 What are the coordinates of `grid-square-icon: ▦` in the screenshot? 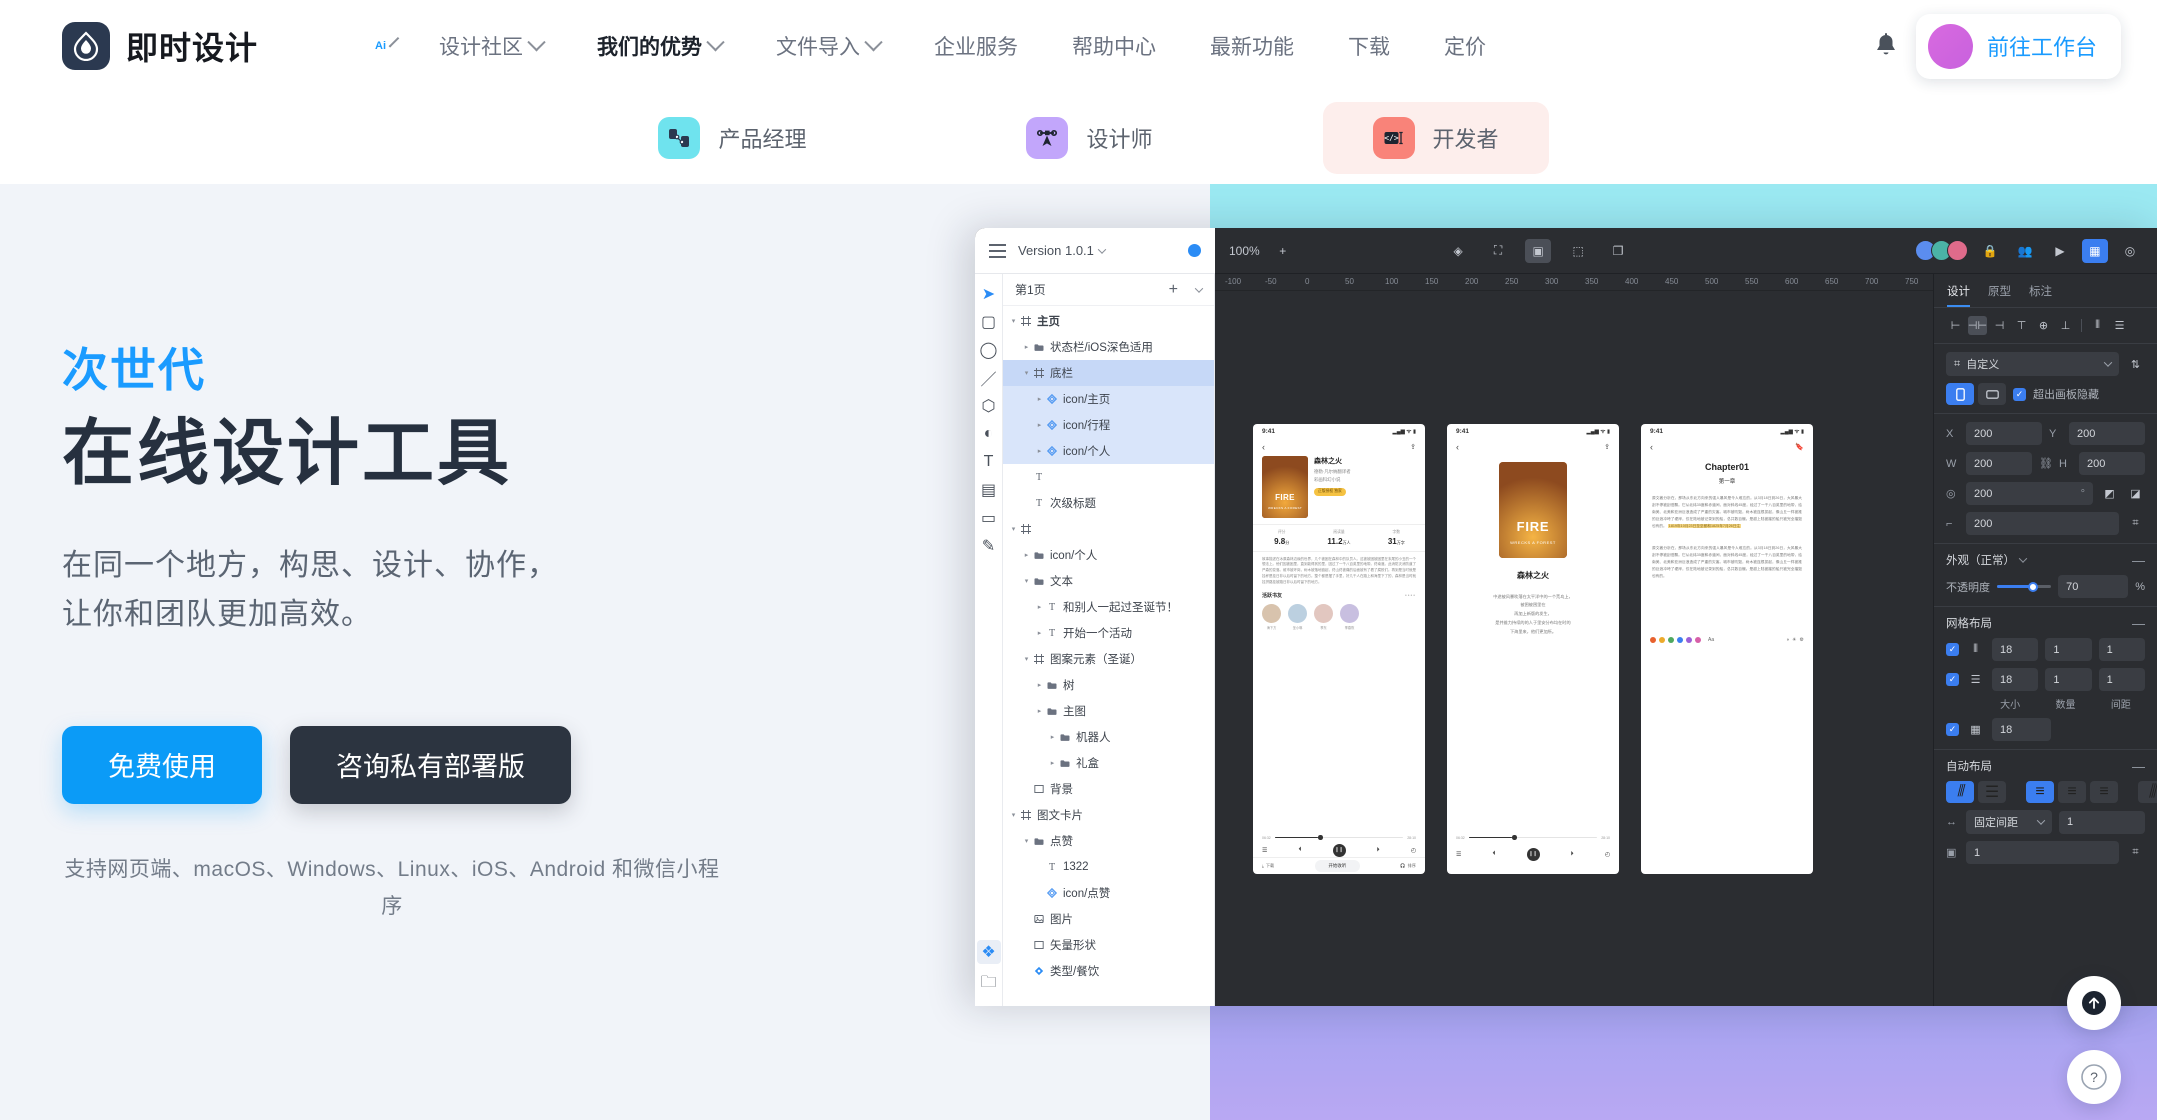 It's located at (1975, 729).